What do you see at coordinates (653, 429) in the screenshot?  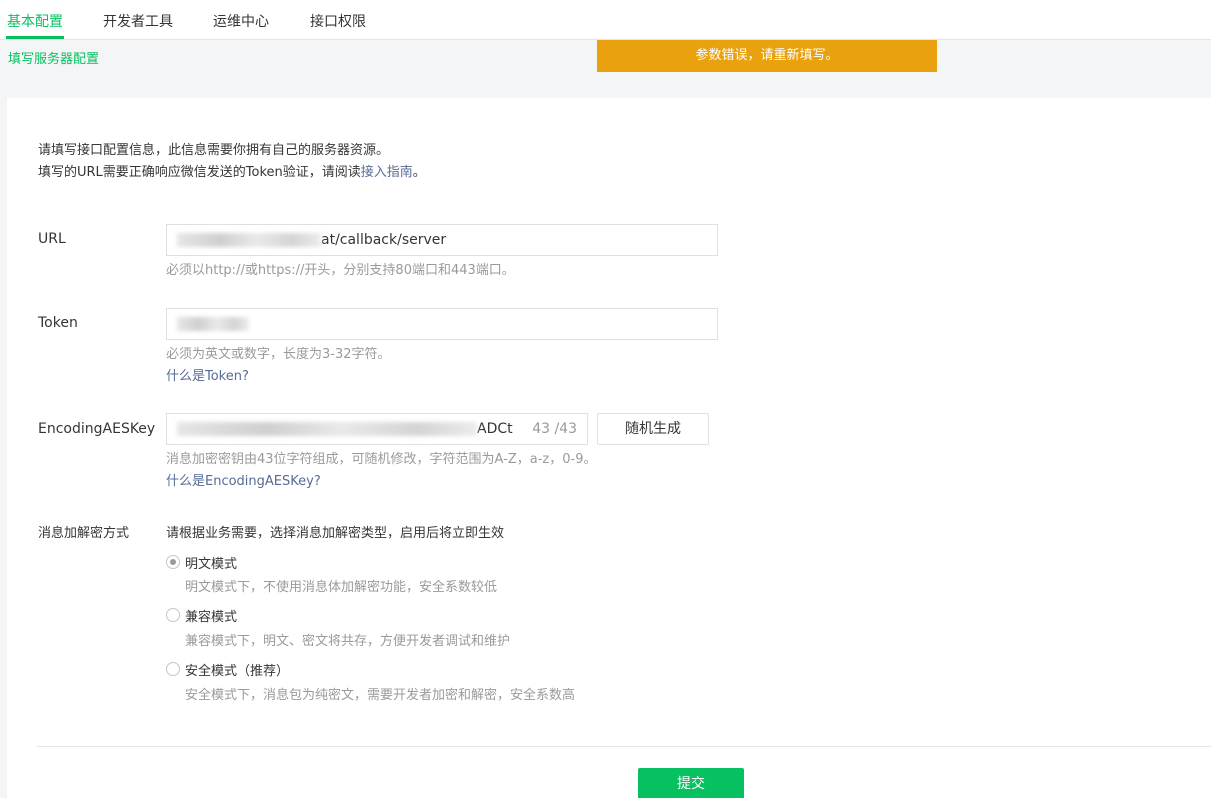 I see `random-generate-button: 随机生成` at bounding box center [653, 429].